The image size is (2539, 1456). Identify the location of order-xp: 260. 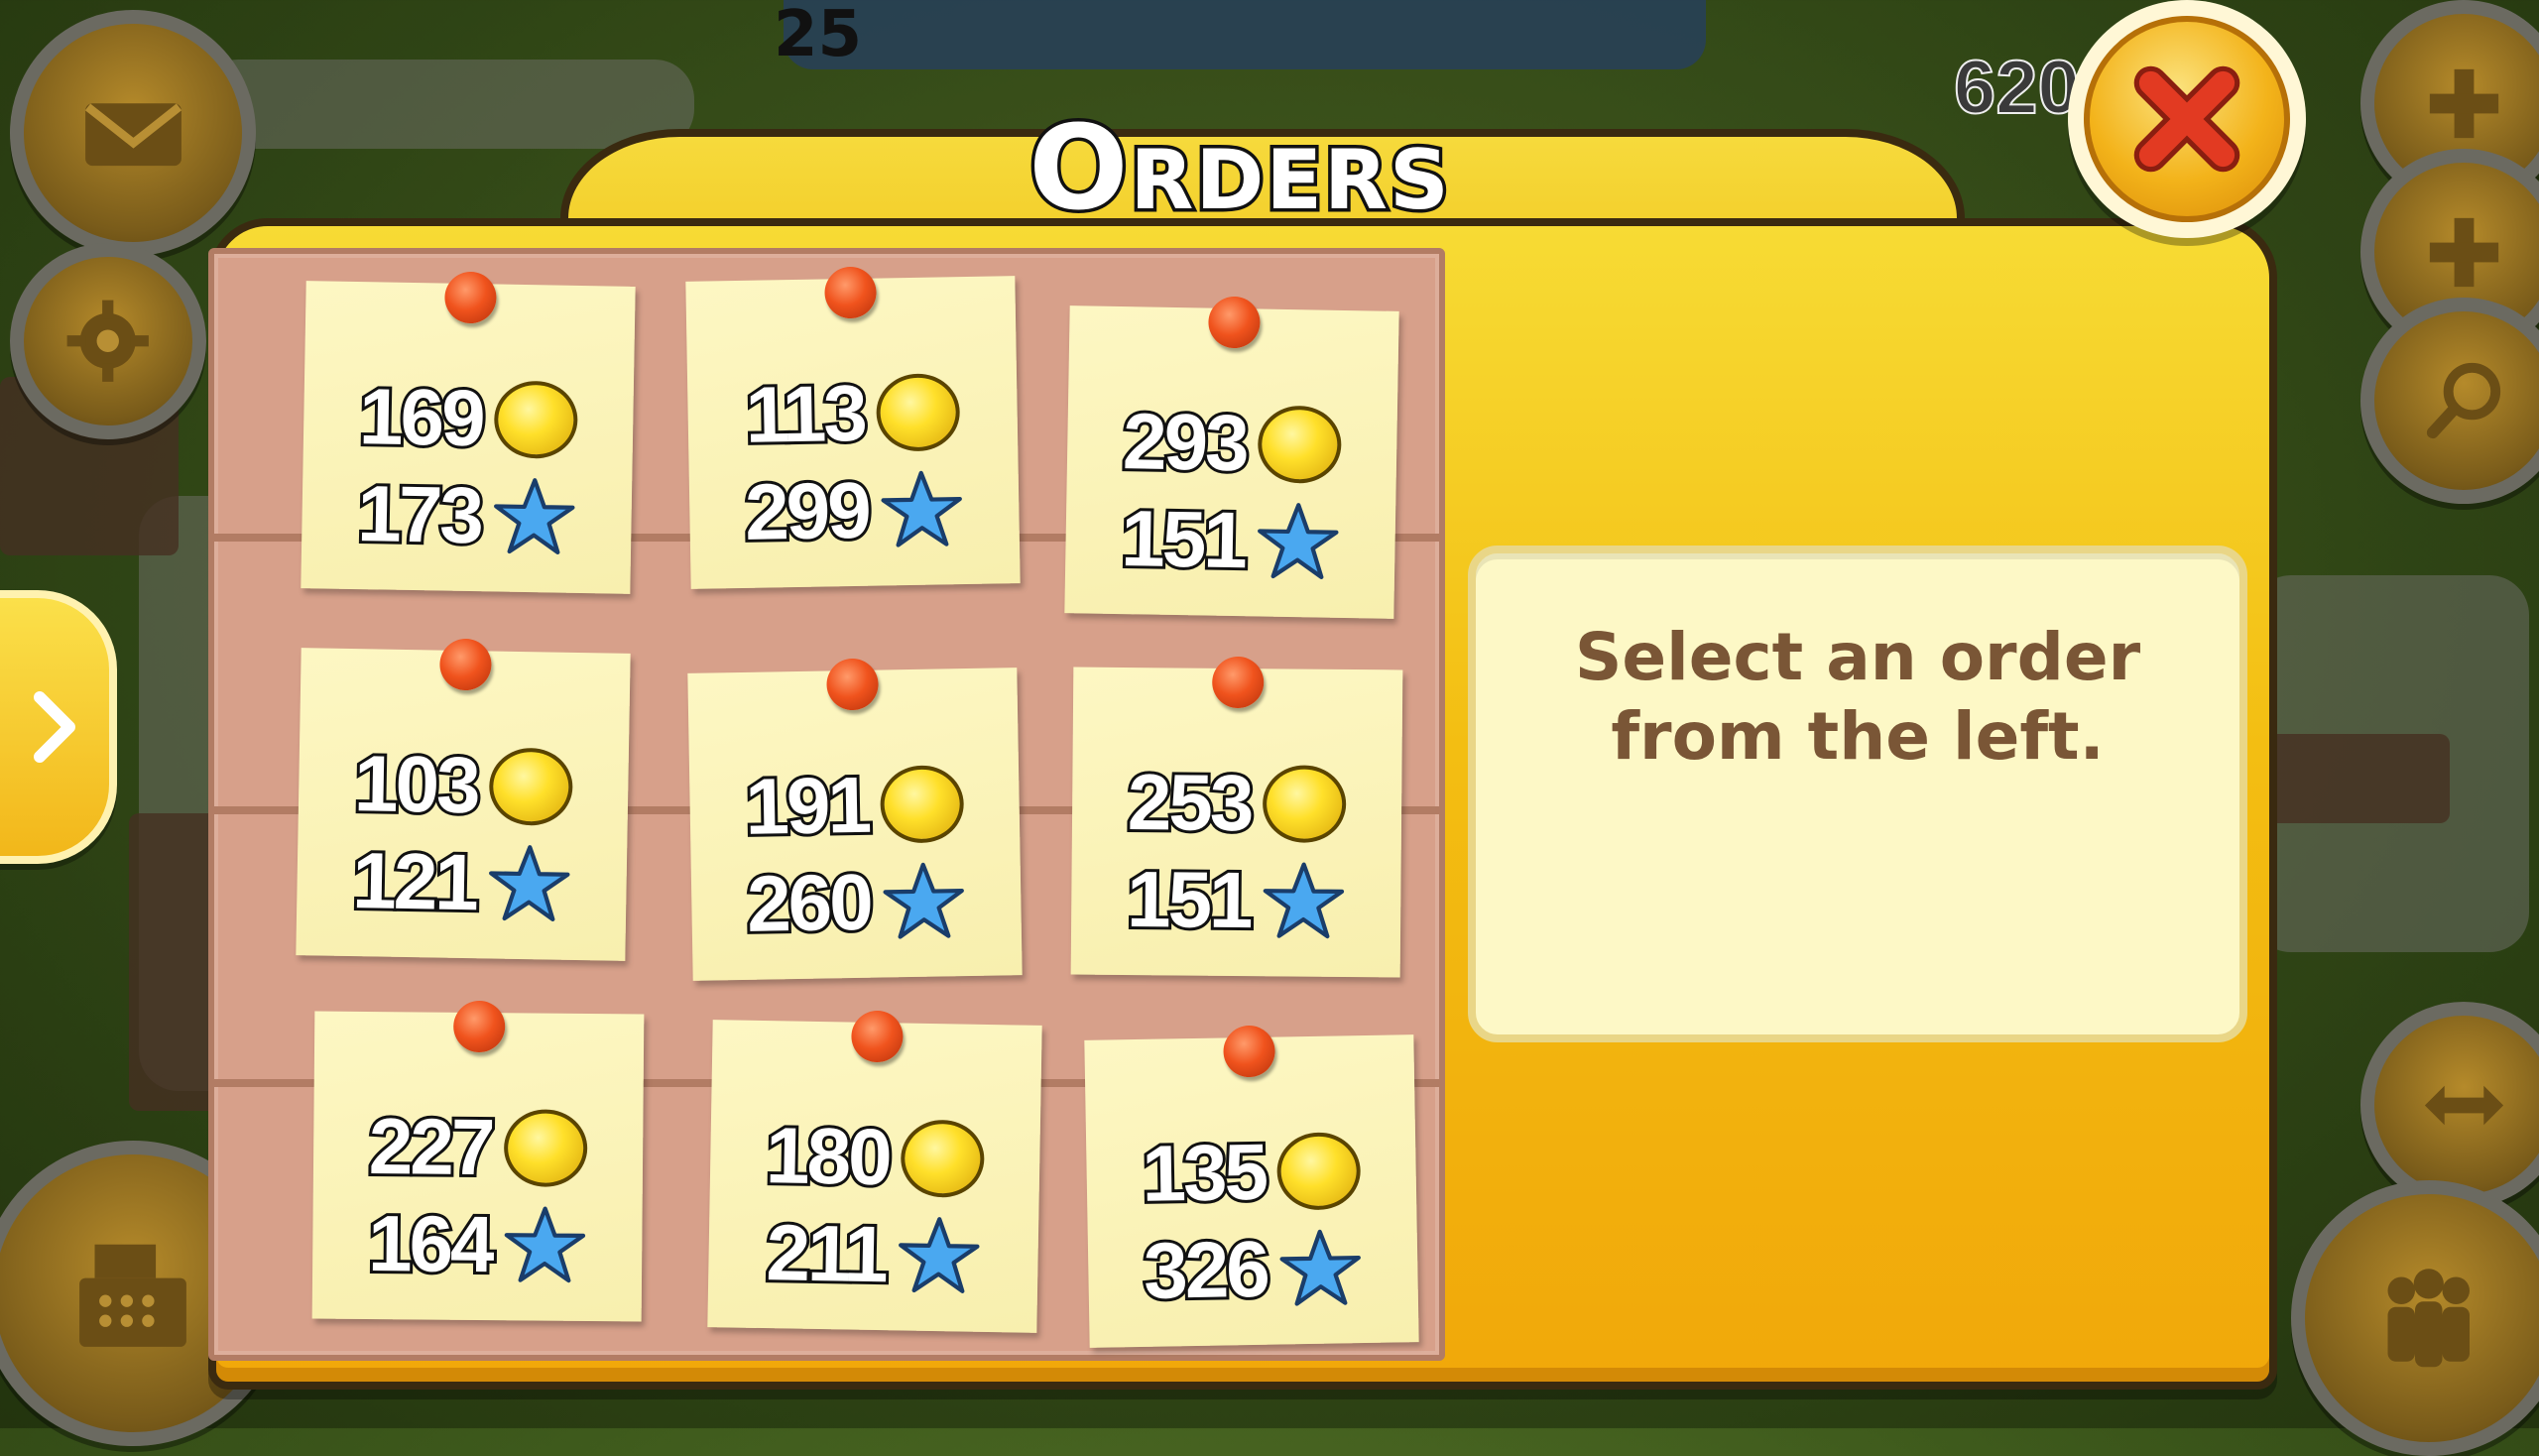
(809, 903).